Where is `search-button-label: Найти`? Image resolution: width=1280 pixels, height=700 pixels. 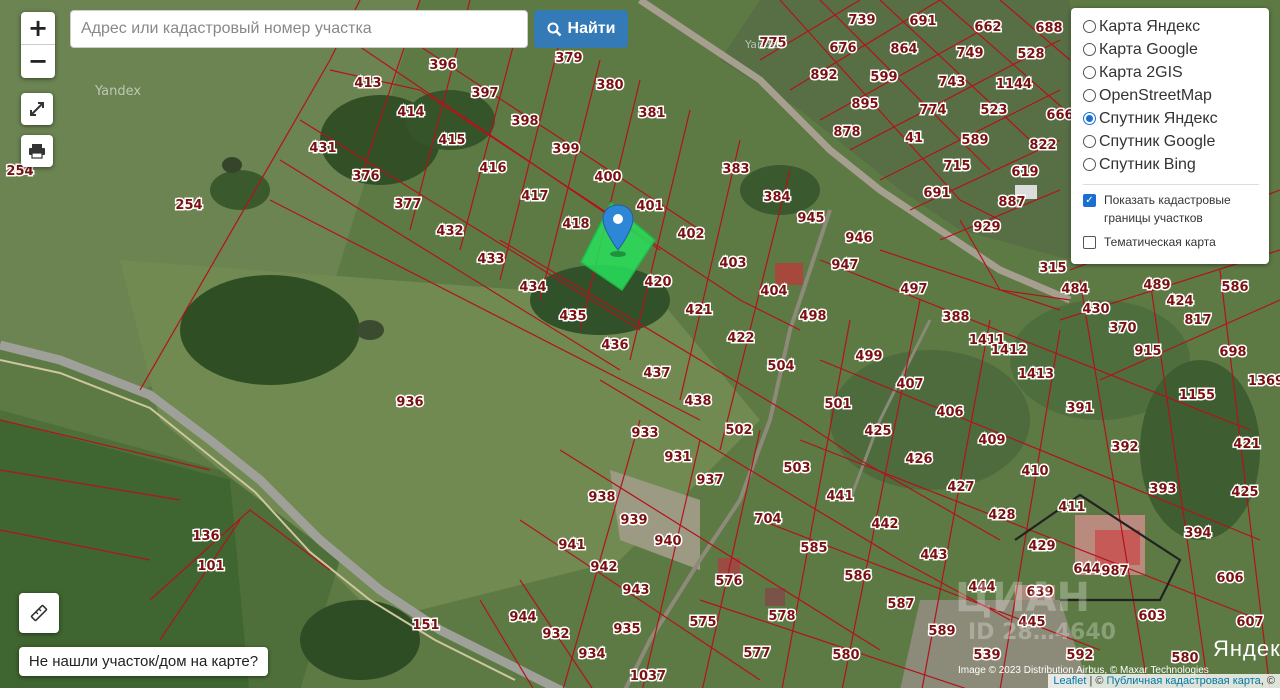 search-button-label: Найти is located at coordinates (591, 28).